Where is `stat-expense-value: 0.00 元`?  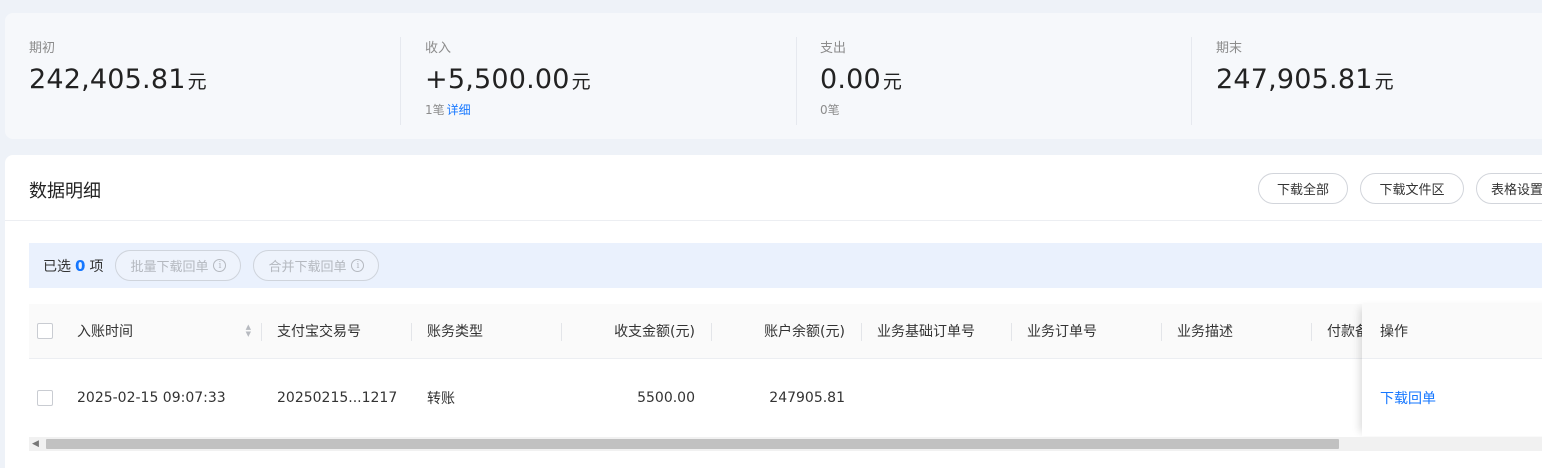 stat-expense-value: 0.00 元 is located at coordinates (1005, 79).